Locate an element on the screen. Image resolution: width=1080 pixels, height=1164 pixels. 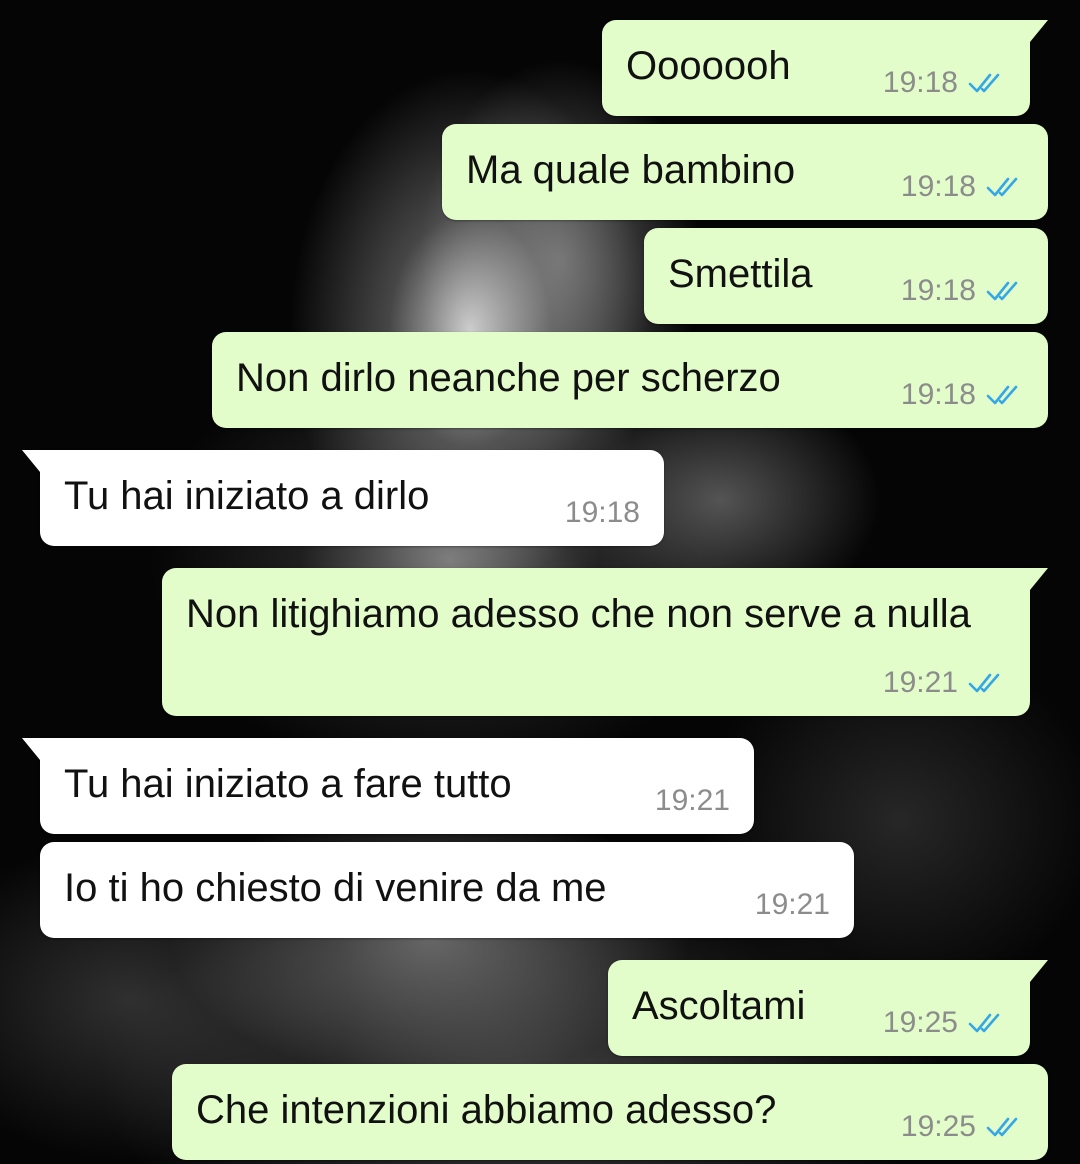
message-bubble-outgoing: Ooooooh 19:18 is located at coordinates (825, 68).